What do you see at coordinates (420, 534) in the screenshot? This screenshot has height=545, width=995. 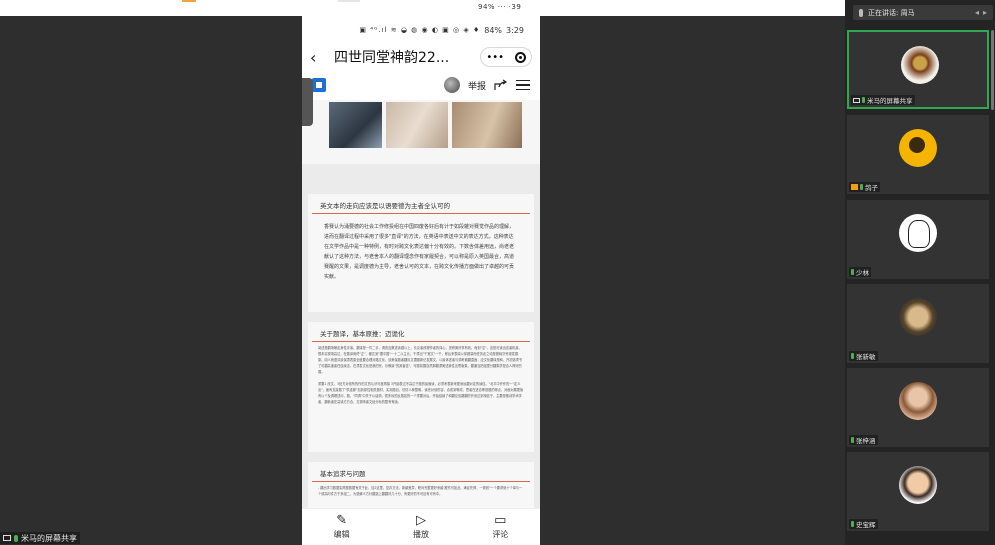 I see `play-label: 播放` at bounding box center [420, 534].